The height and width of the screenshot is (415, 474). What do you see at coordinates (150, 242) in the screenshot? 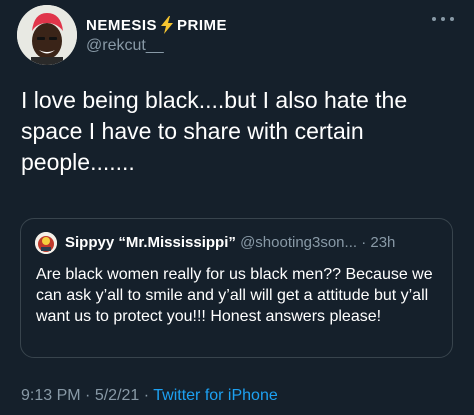
I see `quoted-author-name: Sippyy “Mr.Mississippi”` at bounding box center [150, 242].